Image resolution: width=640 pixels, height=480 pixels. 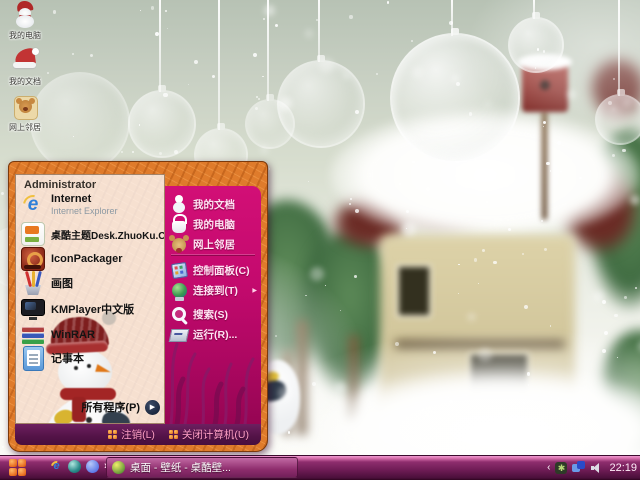 I want to click on network-places-icon, so click(x=177, y=244).